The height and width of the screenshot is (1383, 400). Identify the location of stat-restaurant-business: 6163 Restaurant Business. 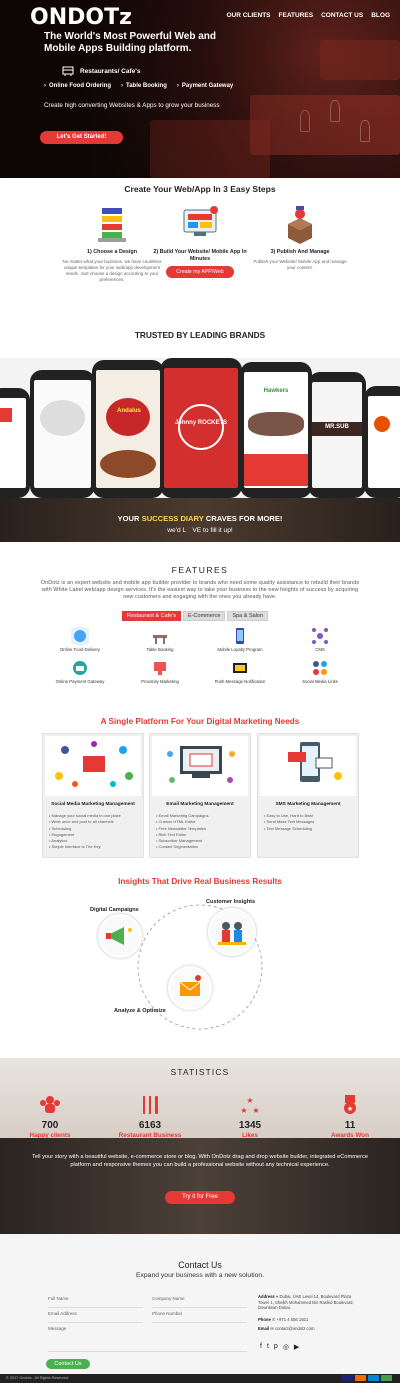
(150, 1116).